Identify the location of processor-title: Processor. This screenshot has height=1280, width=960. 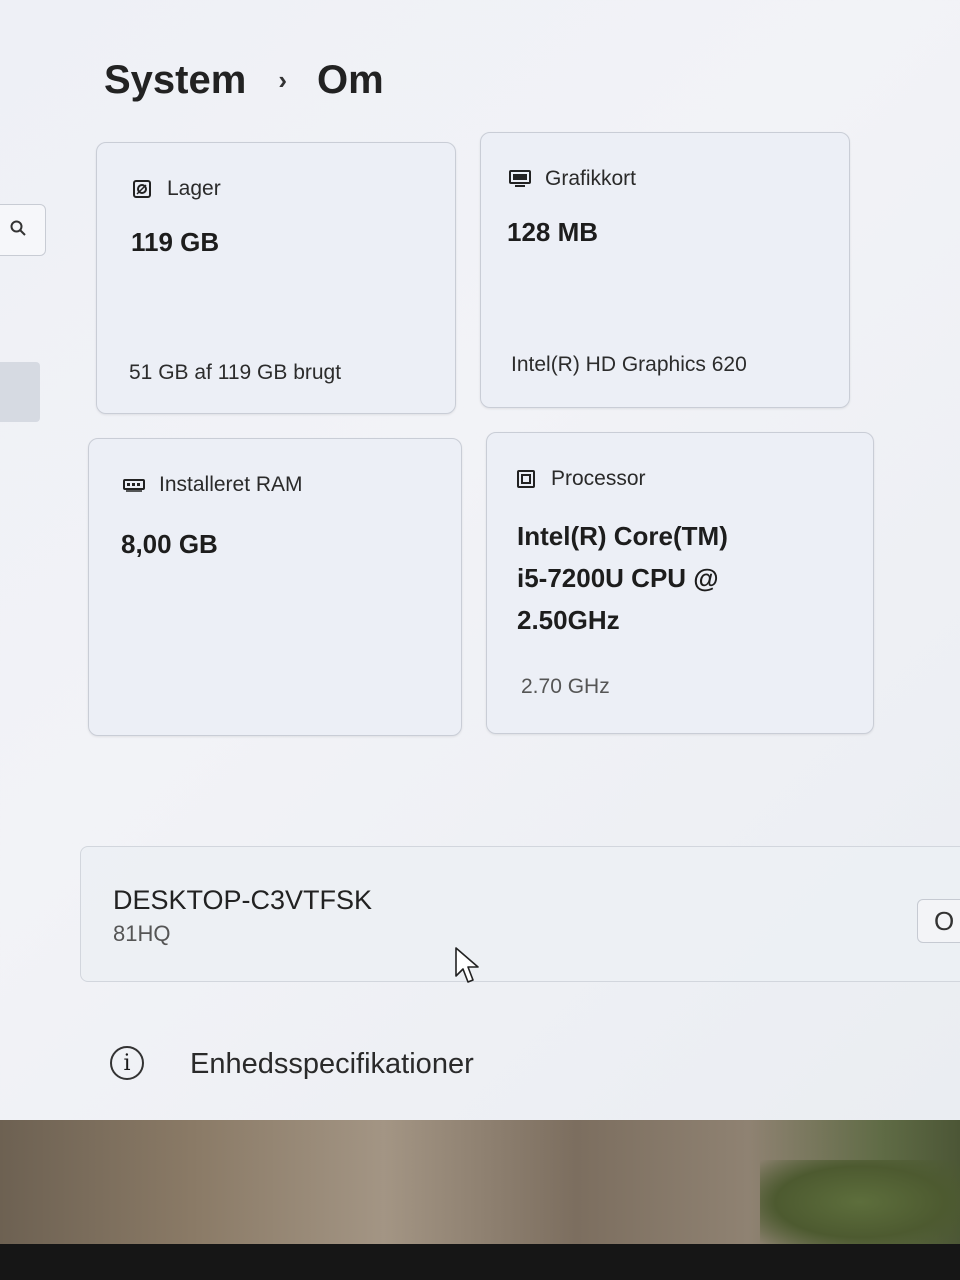
(598, 478).